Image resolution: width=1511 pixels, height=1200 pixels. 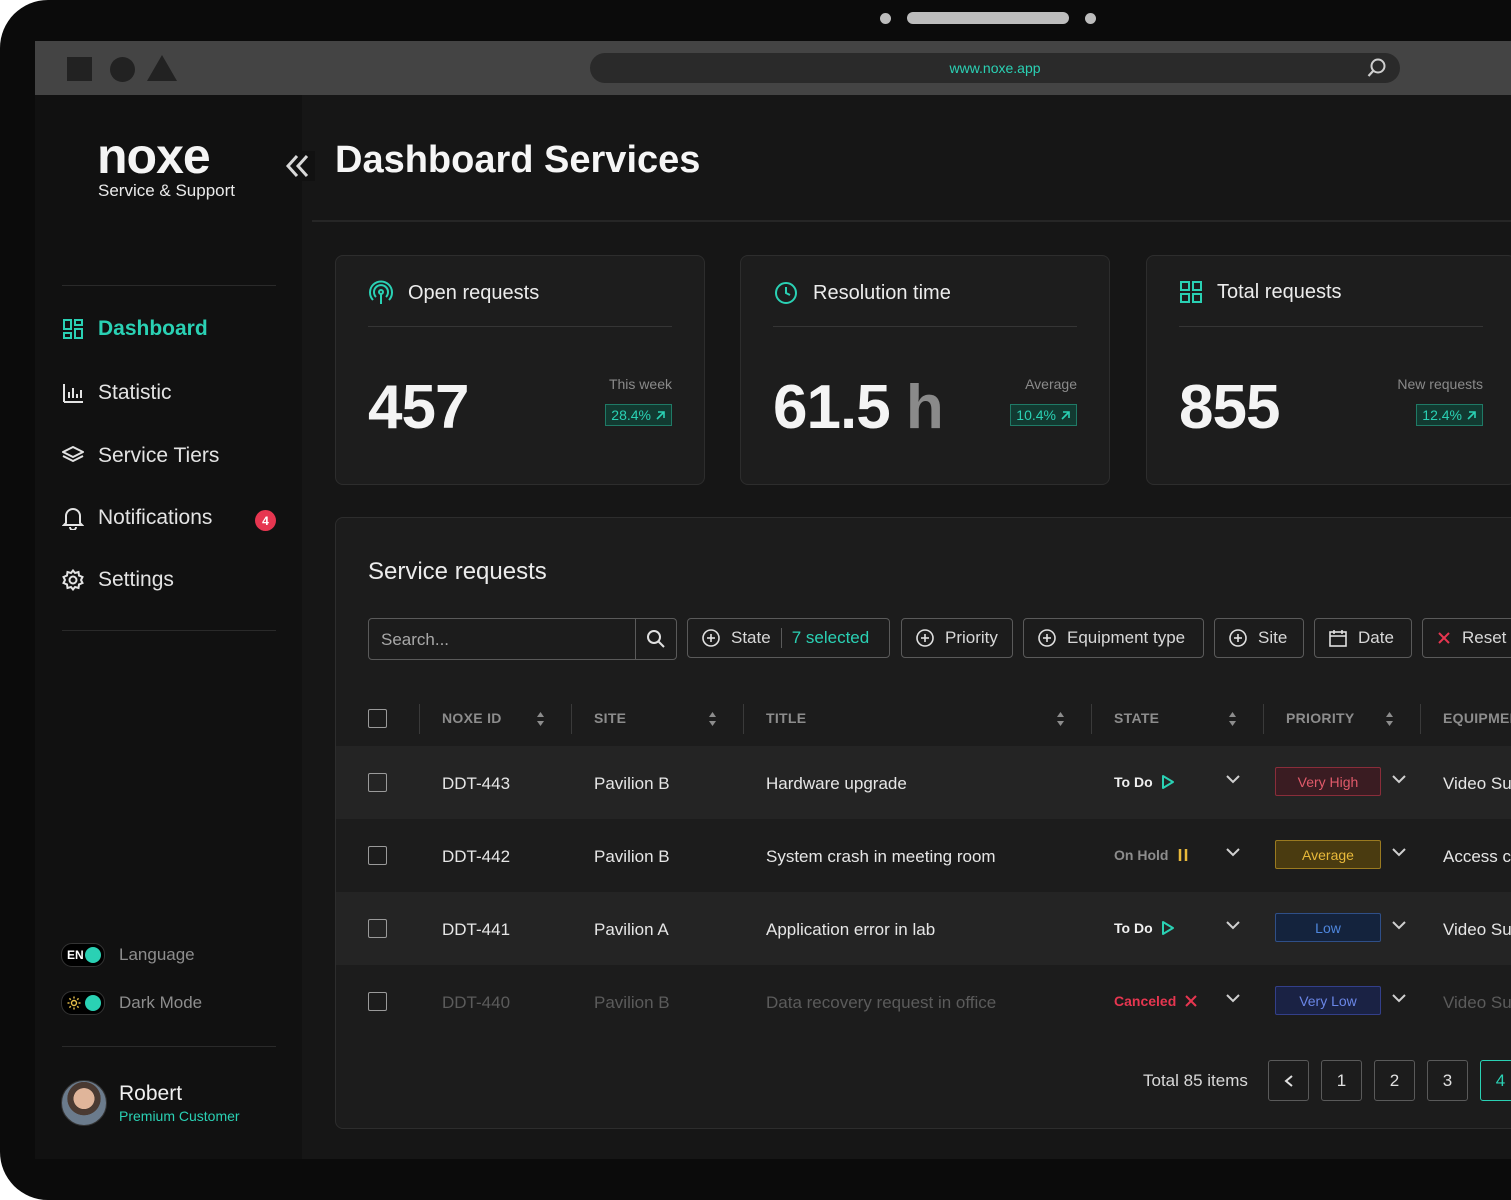 I want to click on column-header-noxe-id: NOXE ID, so click(x=472, y=718).